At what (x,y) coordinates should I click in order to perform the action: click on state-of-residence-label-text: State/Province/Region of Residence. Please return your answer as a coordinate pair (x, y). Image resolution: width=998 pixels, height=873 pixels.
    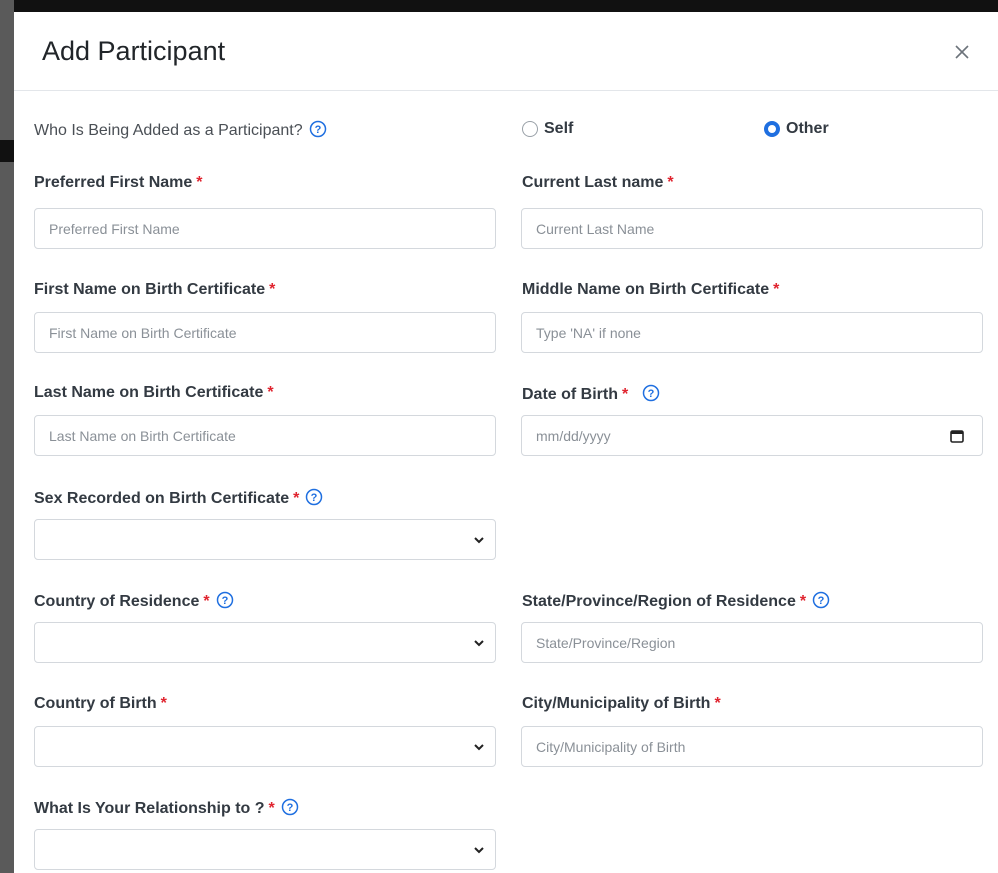
    Looking at the image, I should click on (659, 601).